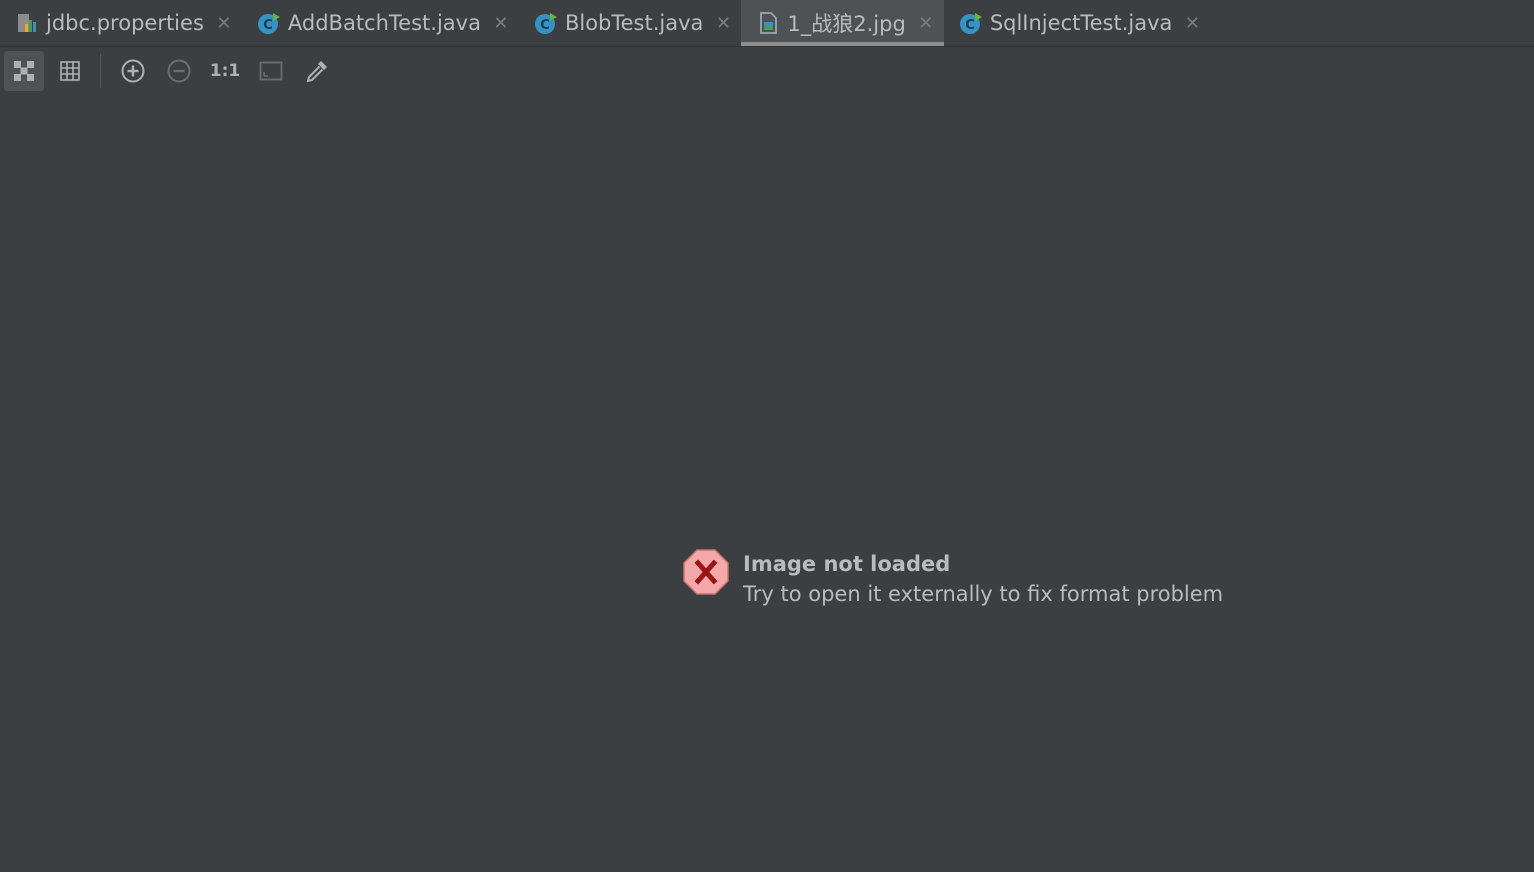  Describe the element at coordinates (767, 71) in the screenshot. I see `image-editor-toolbar: 1:1` at that location.